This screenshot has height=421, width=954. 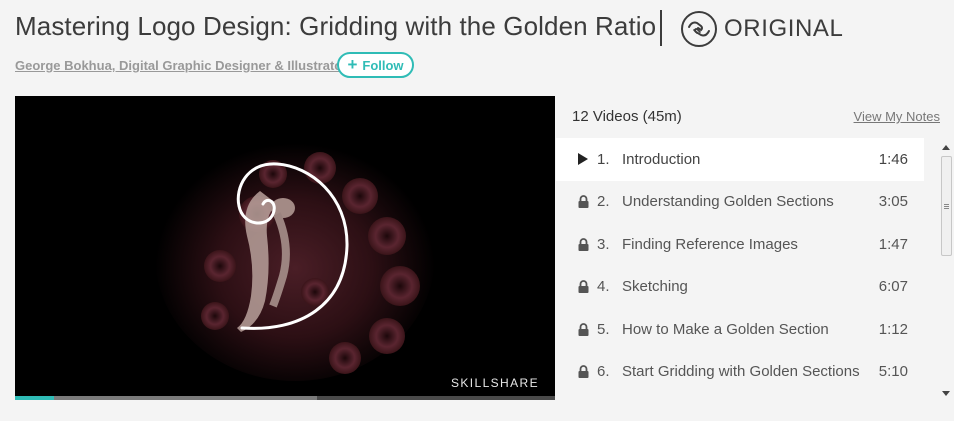 What do you see at coordinates (946, 147) in the screenshot?
I see `scroll-up-icon` at bounding box center [946, 147].